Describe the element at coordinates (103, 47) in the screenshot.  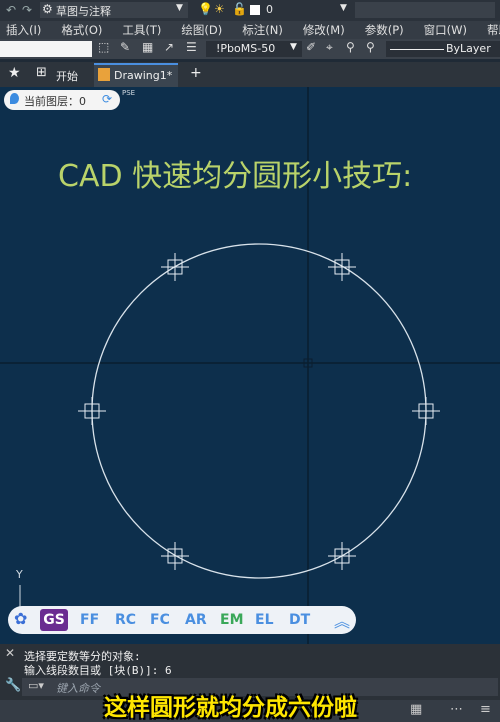
I see `dimension-style-icon: ⬚` at that location.